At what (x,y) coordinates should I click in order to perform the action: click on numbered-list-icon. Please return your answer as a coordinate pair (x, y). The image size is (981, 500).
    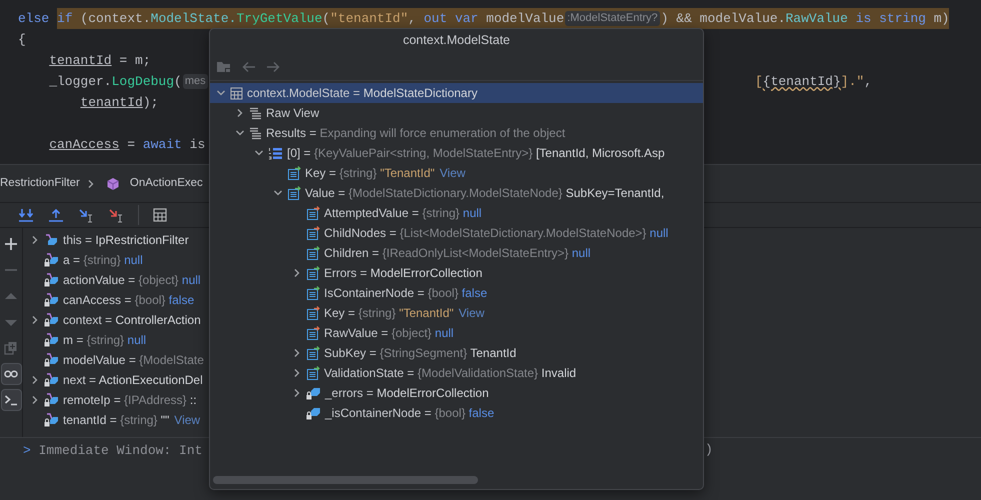
    Looking at the image, I should click on (275, 153).